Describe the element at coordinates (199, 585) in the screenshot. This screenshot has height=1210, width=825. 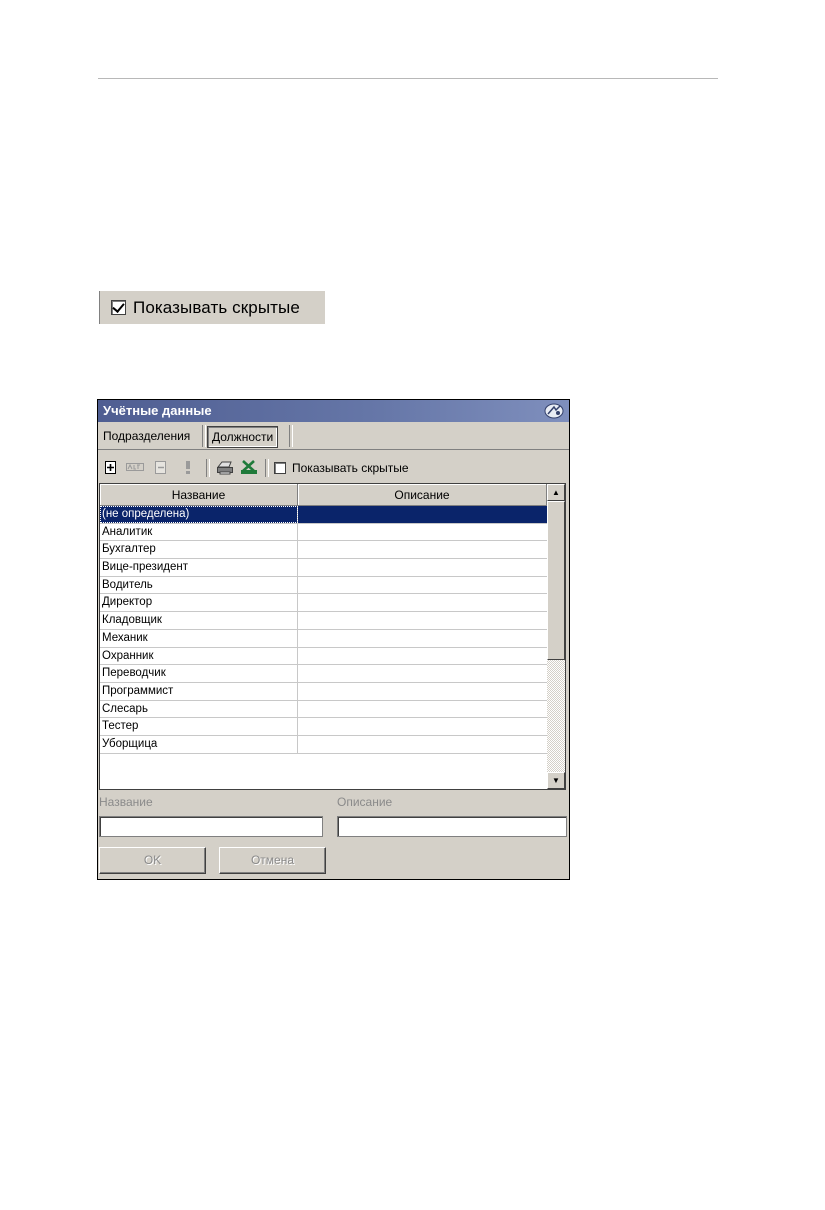
I see `cell-name: Водитель` at that location.